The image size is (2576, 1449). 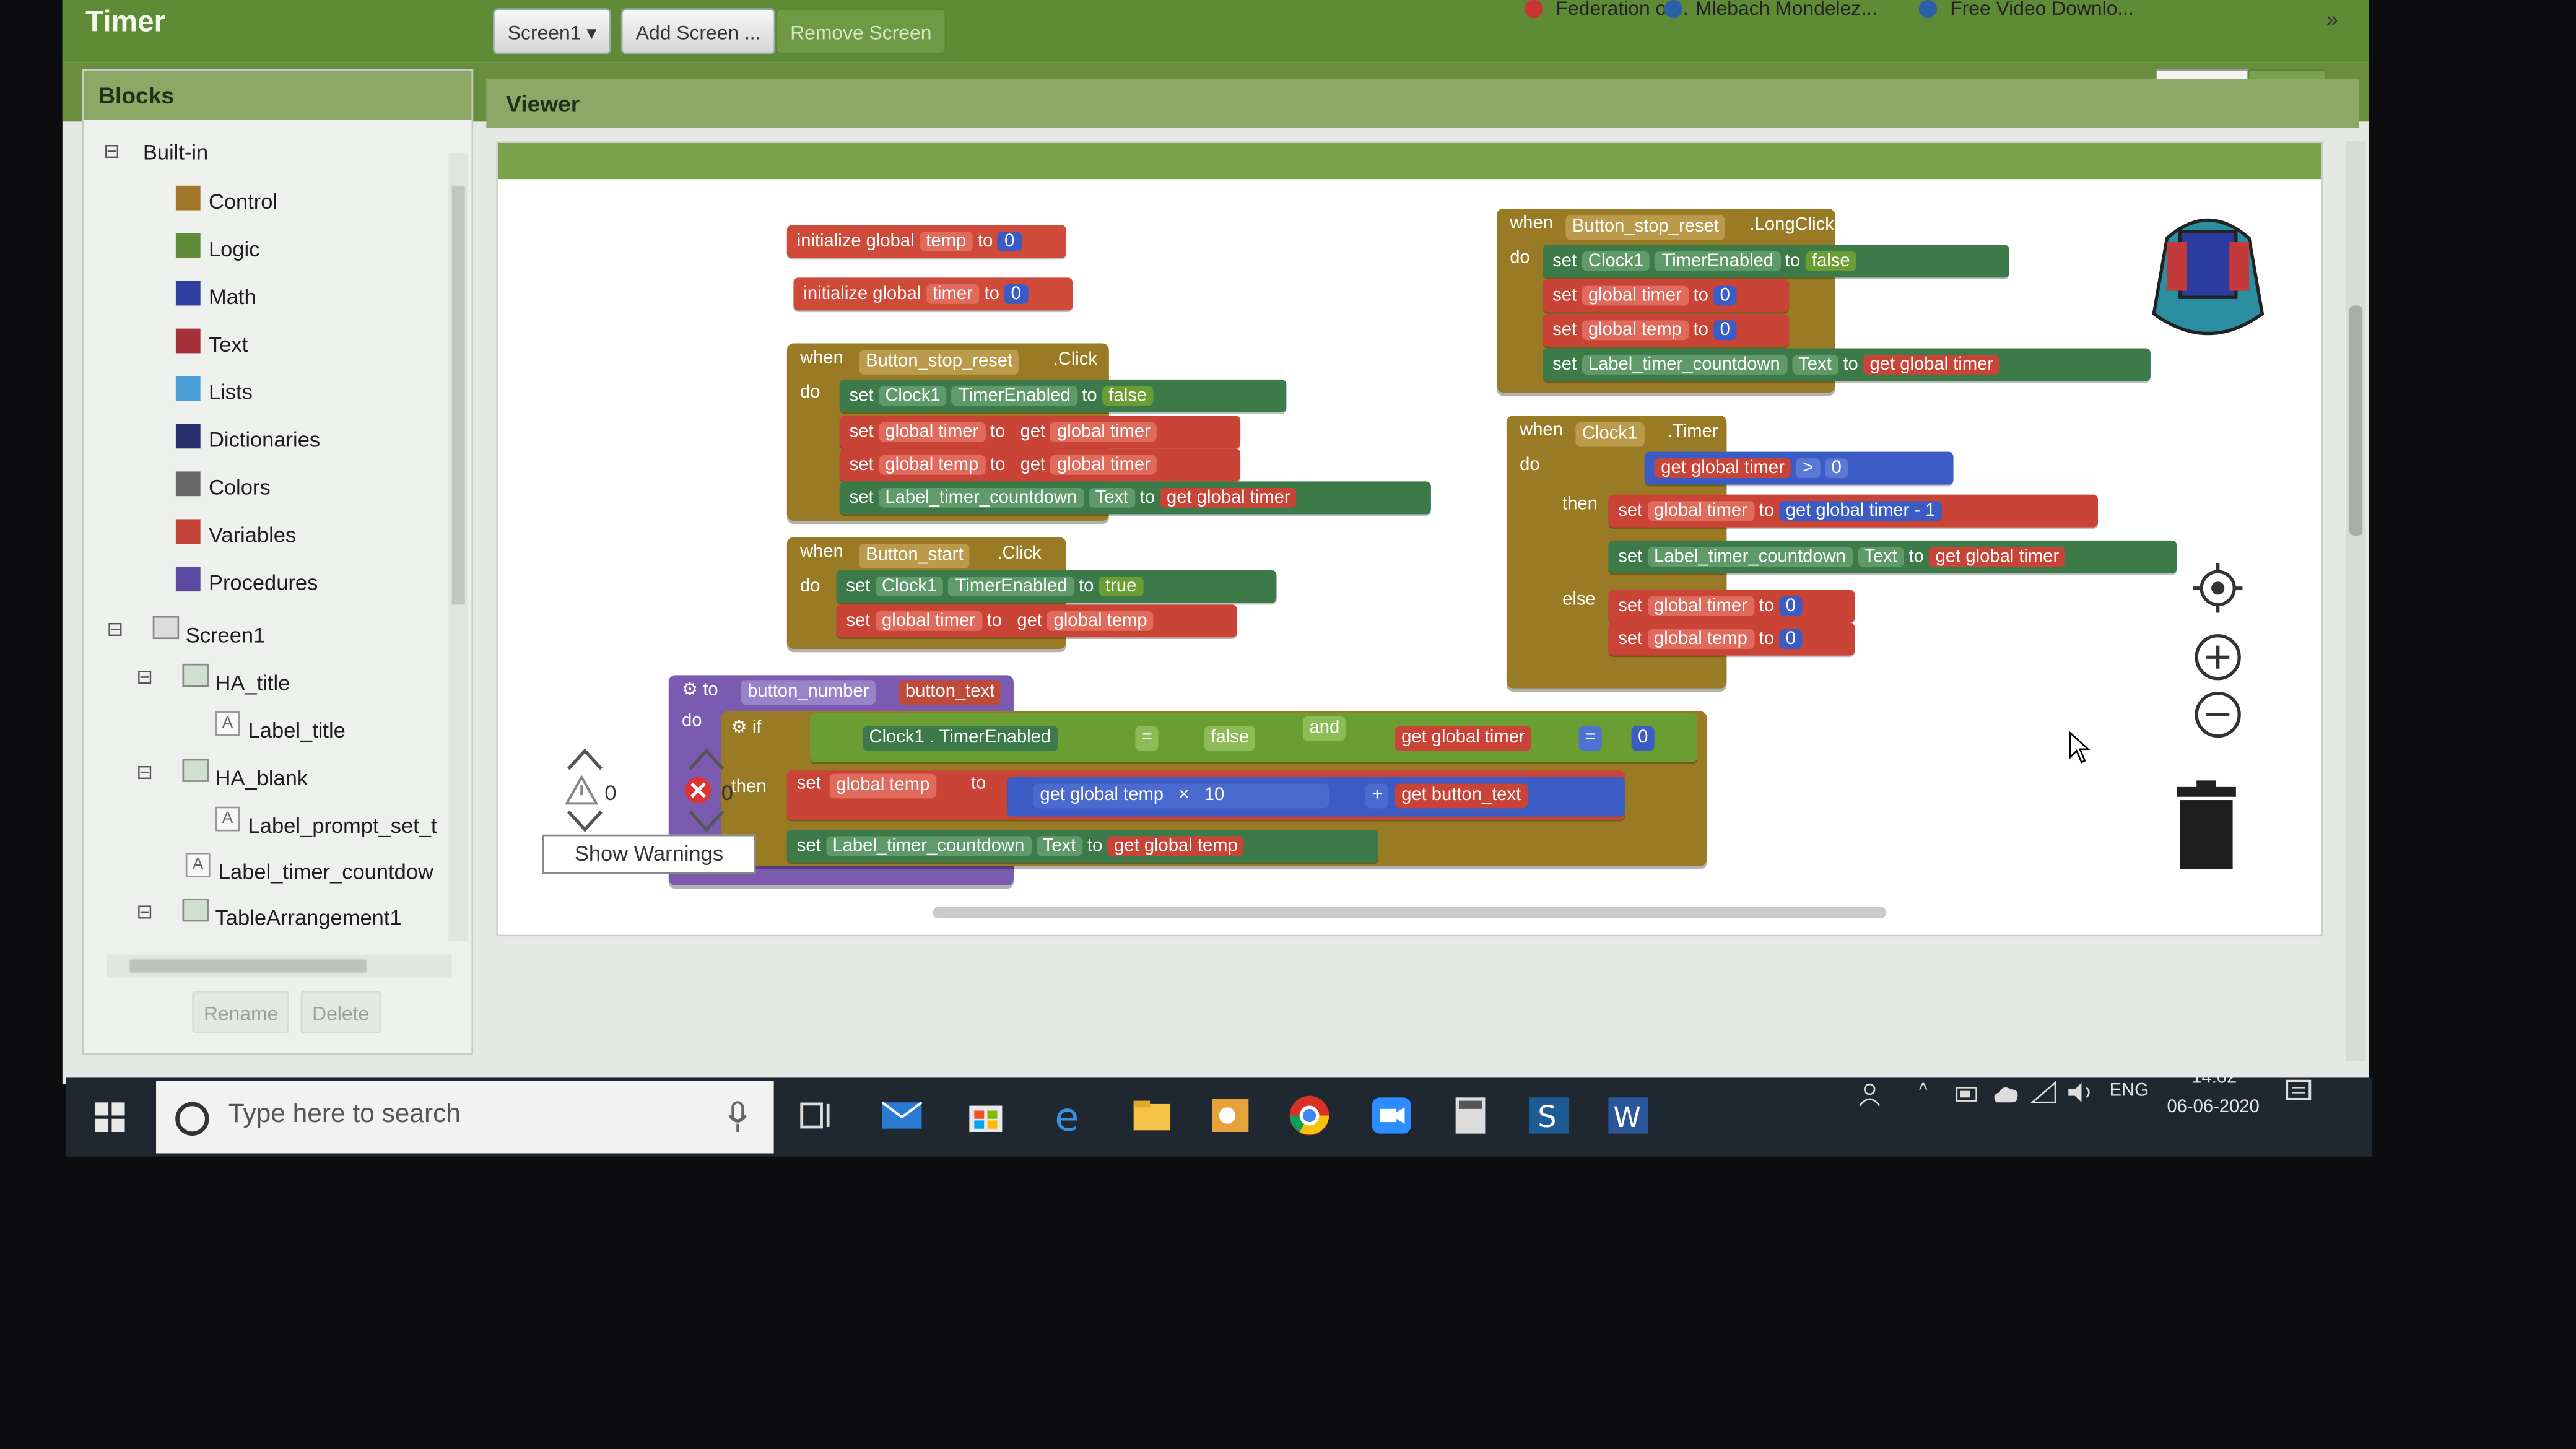 What do you see at coordinates (1968, 1094) in the screenshot?
I see `battery-icon` at bounding box center [1968, 1094].